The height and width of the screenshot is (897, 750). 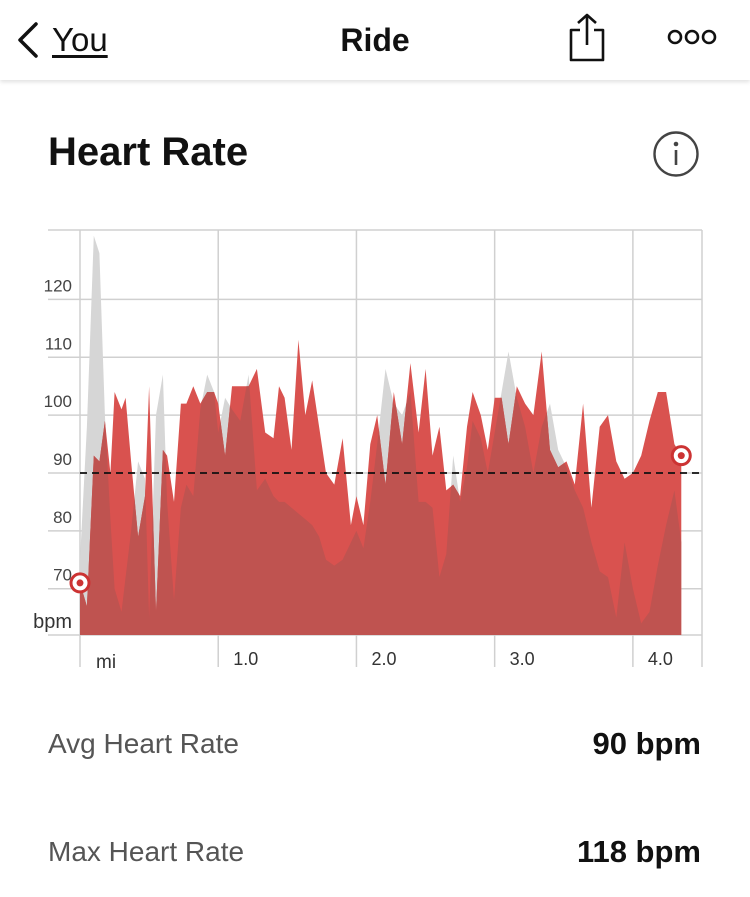 What do you see at coordinates (143, 743) in the screenshot?
I see `avg-heart-rate-label: Avg Heart Rate` at bounding box center [143, 743].